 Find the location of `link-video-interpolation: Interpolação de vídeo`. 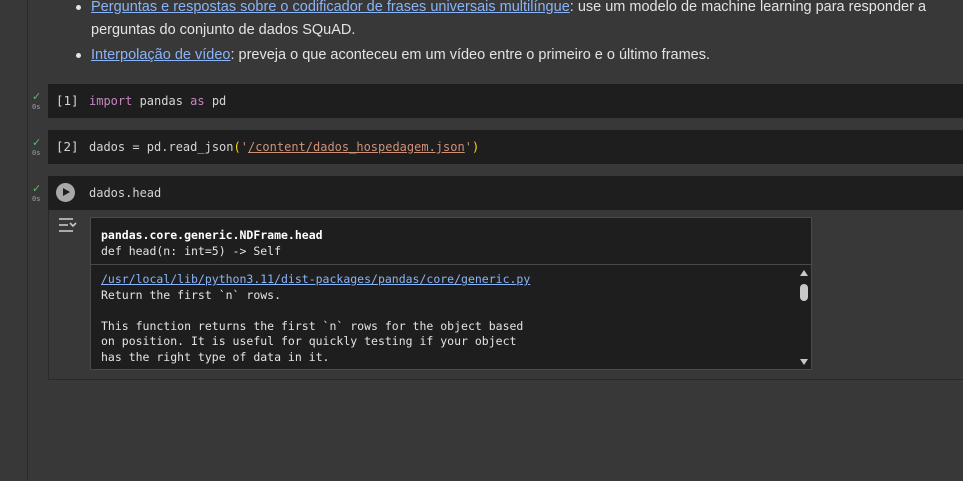

link-video-interpolation: Interpolação de vídeo is located at coordinates (160, 55).